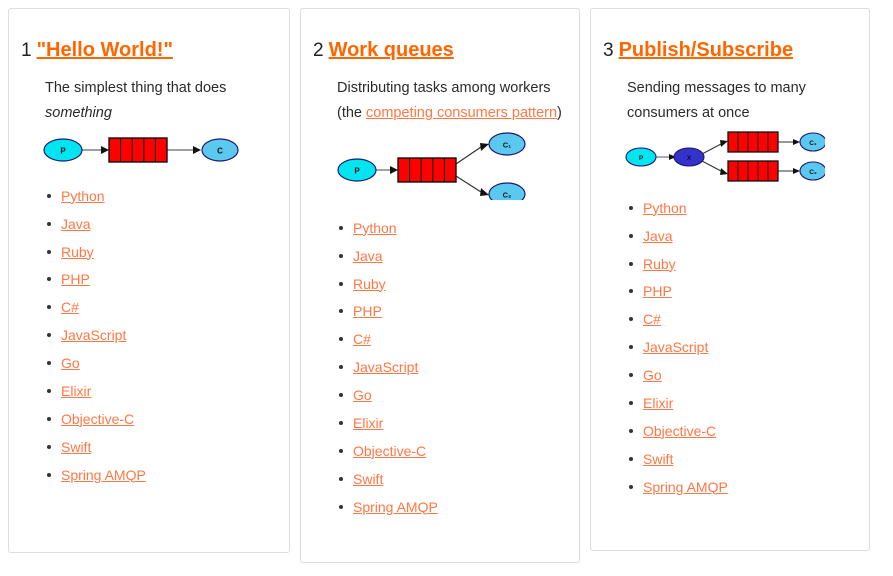  What do you see at coordinates (740, 158) in the screenshot?
I see `publish-subscribe-diagram: P X C₁ C₂` at bounding box center [740, 158].